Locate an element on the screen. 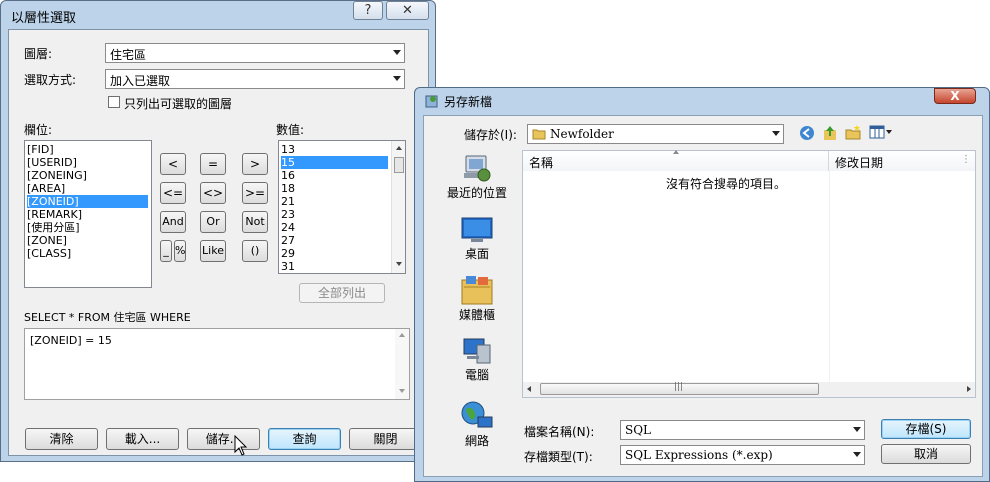 The image size is (990, 482). value-item-selected: 15 is located at coordinates (334, 162).